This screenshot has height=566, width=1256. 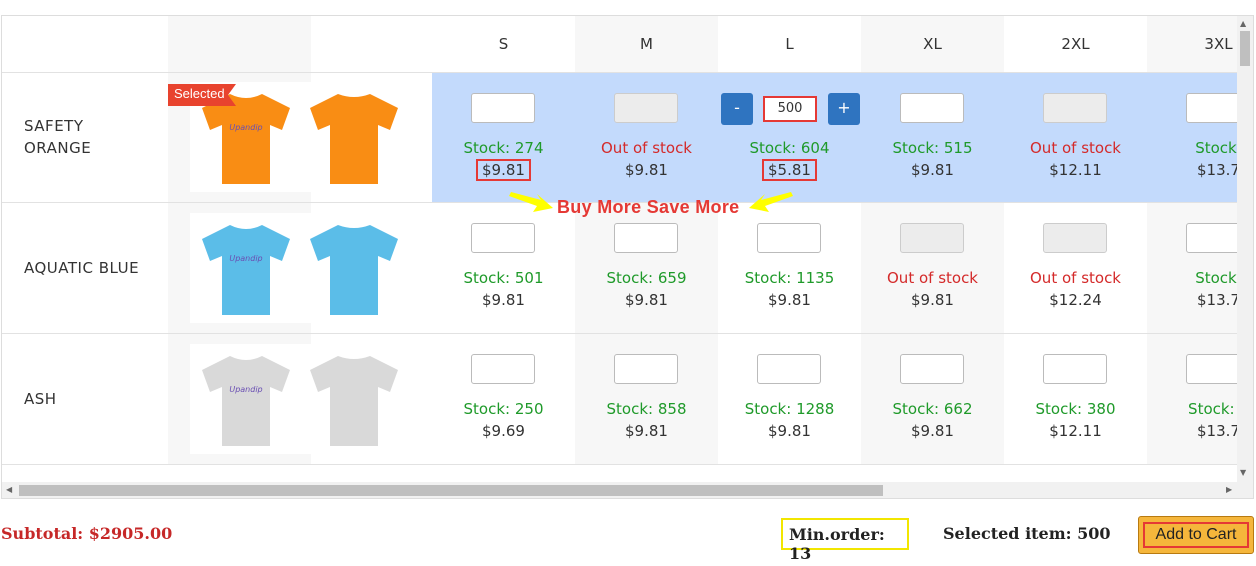 What do you see at coordinates (1245, 249) in the screenshot?
I see `vertical-scrollbar: ▲ ▼` at bounding box center [1245, 249].